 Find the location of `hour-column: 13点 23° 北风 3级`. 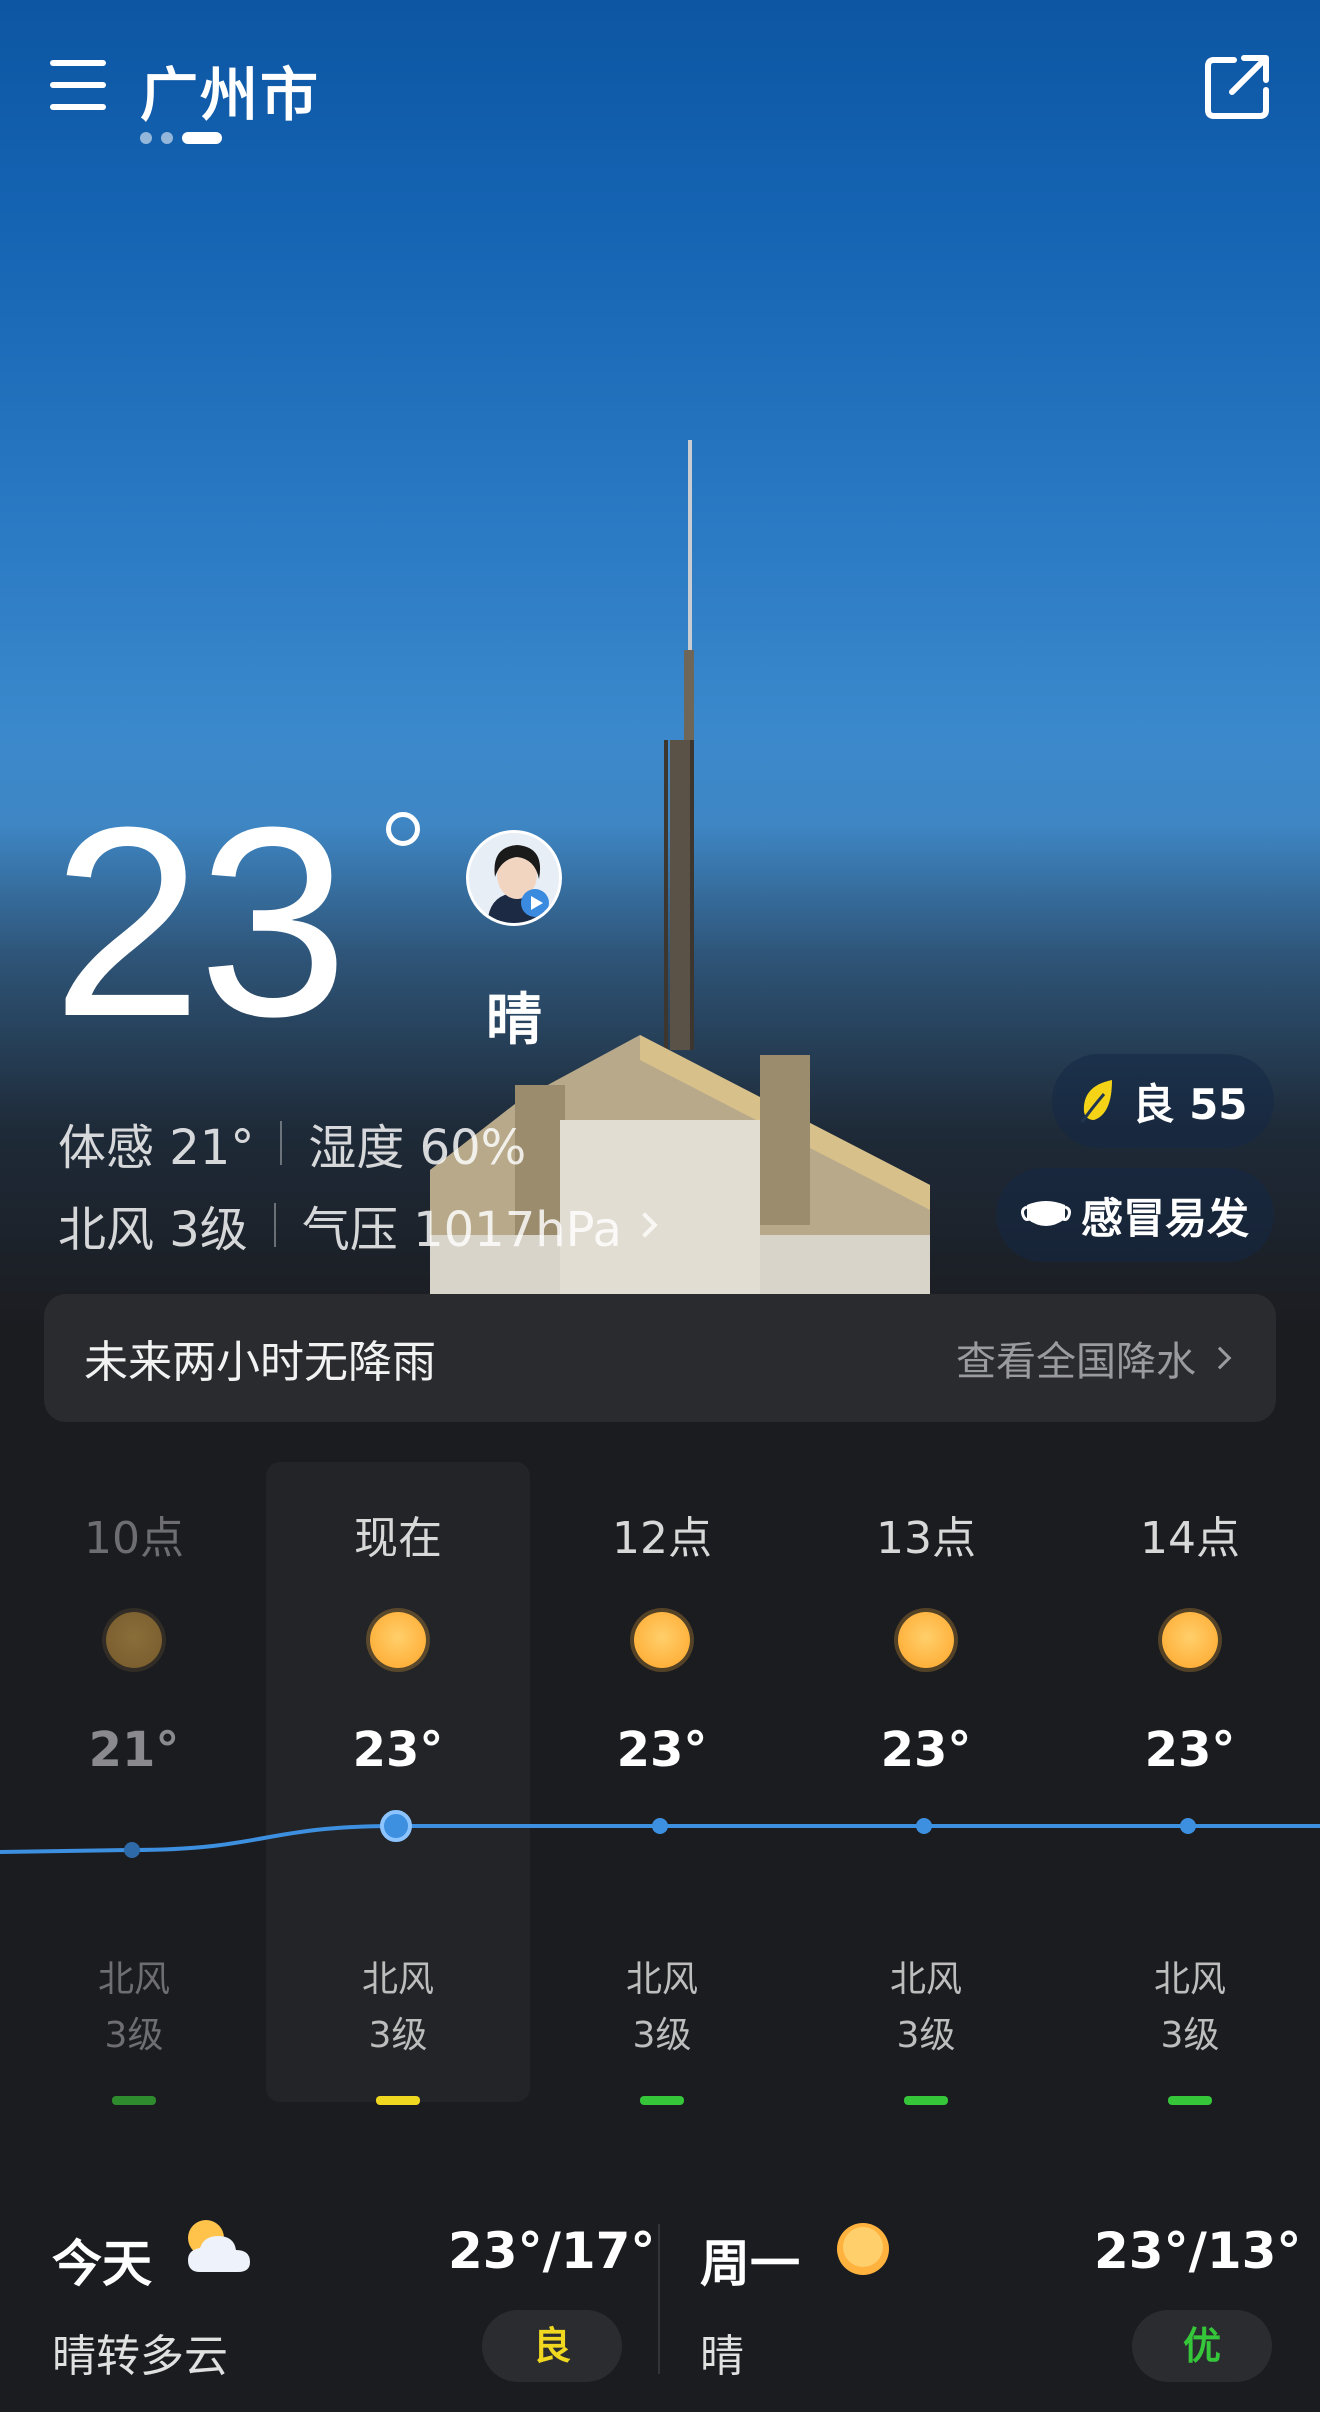

hour-column: 13点 23° 北风 3级 is located at coordinates (926, 1775).